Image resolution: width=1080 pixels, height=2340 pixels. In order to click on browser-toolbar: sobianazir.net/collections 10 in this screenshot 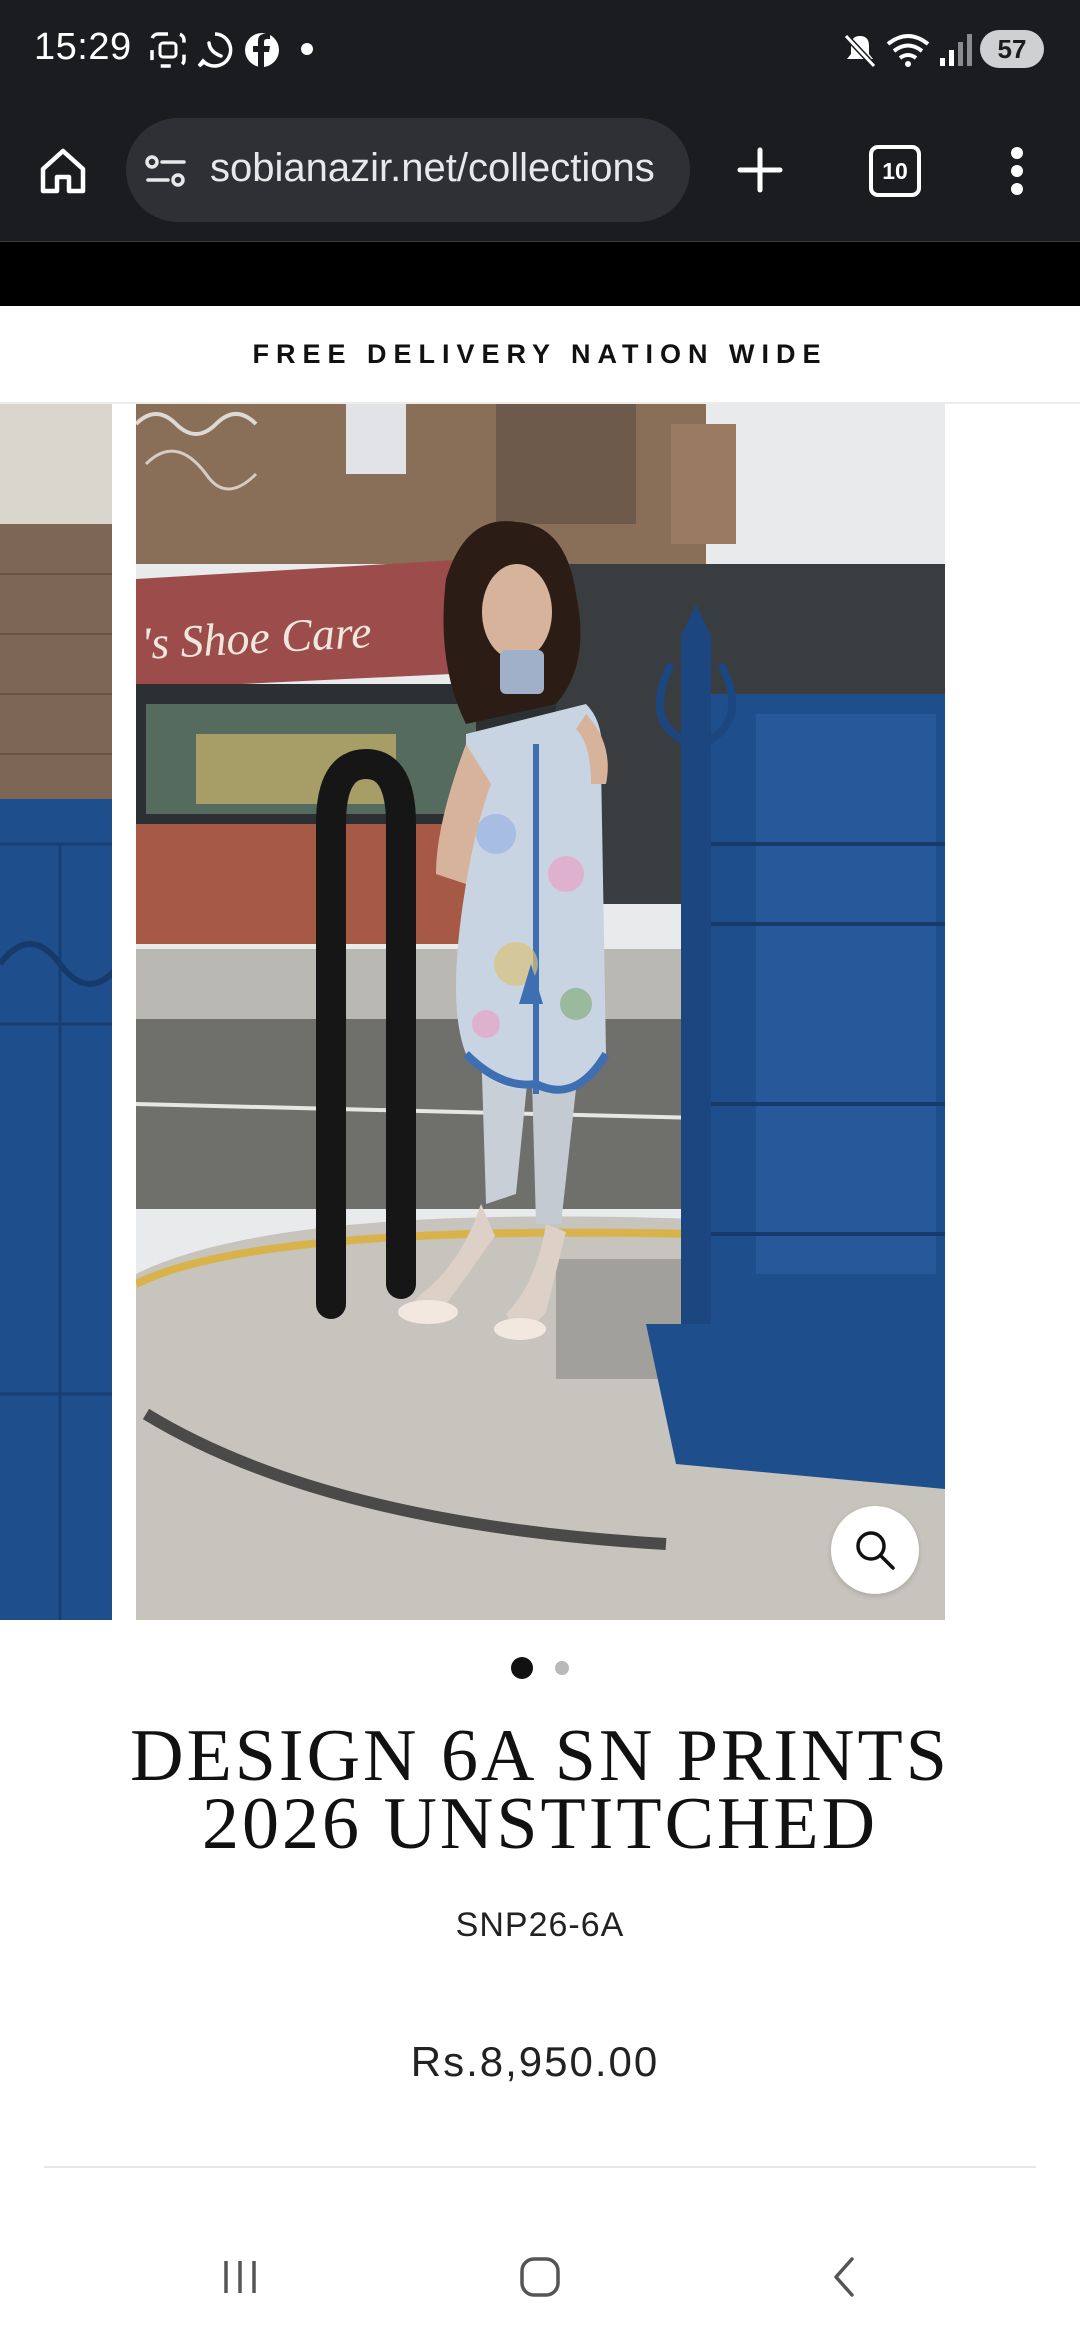, I will do `click(540, 171)`.